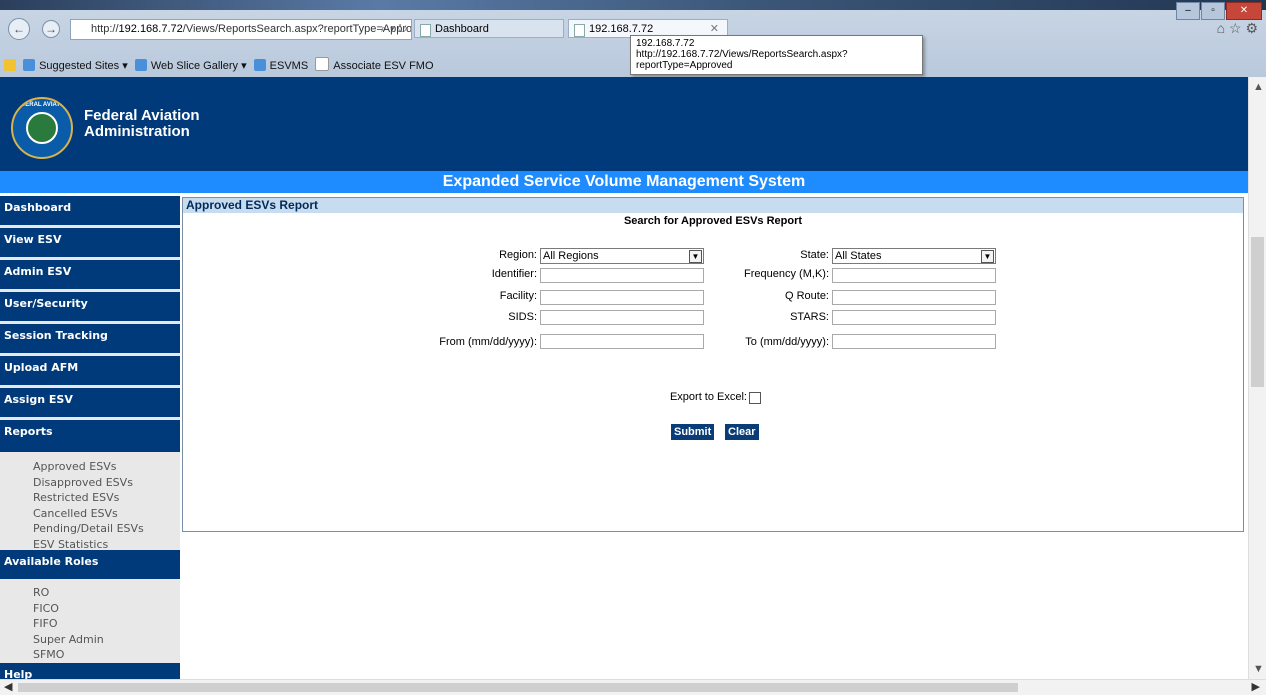 This screenshot has width=1266, height=695. I want to click on favorites-star-icon, so click(10, 65).